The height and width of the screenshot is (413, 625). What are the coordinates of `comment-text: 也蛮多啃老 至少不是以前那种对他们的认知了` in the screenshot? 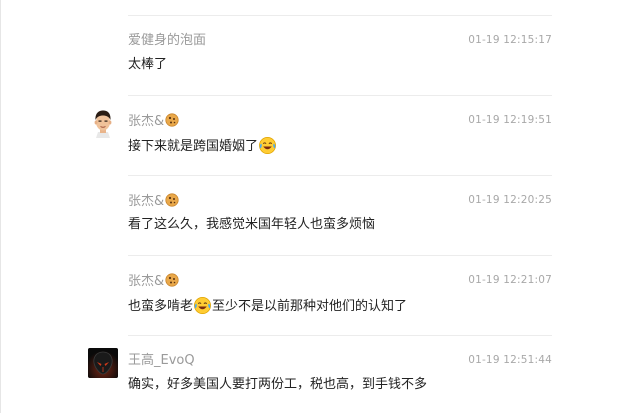 It's located at (267, 306).